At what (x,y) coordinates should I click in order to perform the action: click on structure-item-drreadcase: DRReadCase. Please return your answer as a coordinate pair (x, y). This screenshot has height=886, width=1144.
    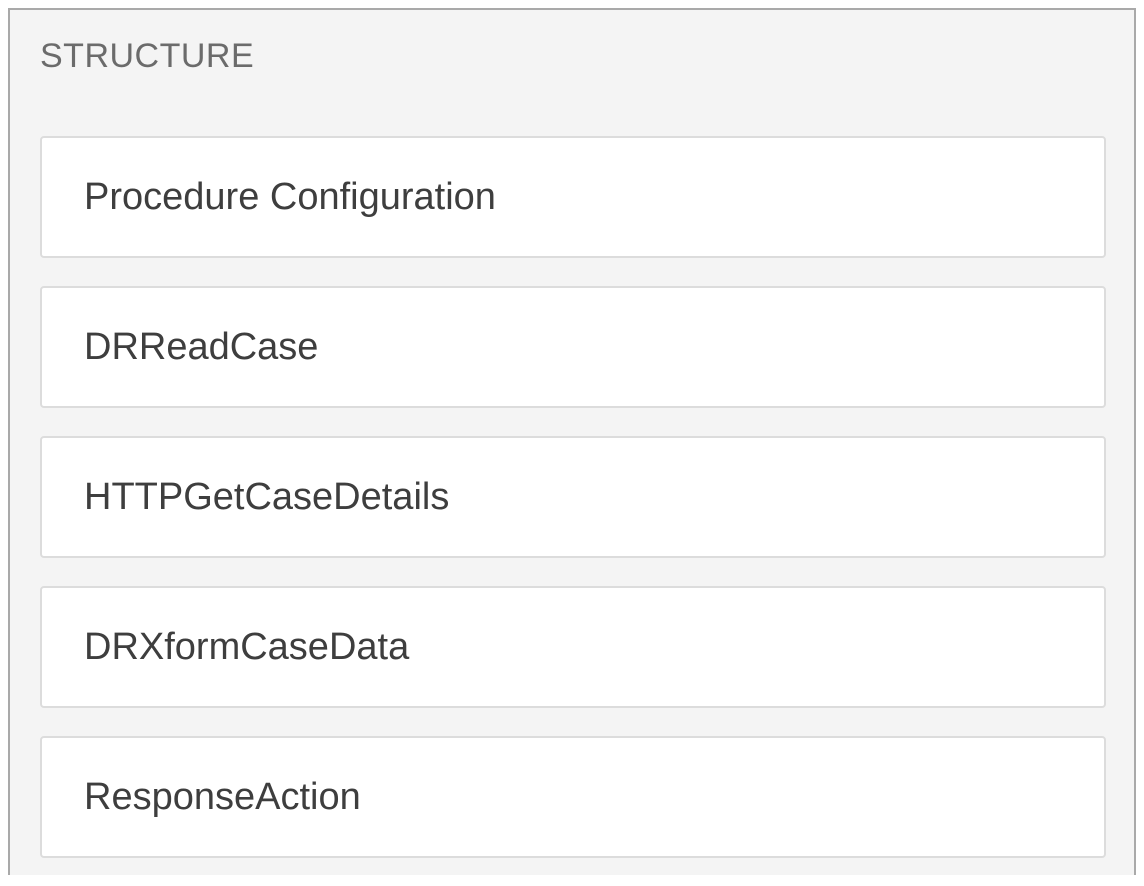
    Looking at the image, I should click on (573, 347).